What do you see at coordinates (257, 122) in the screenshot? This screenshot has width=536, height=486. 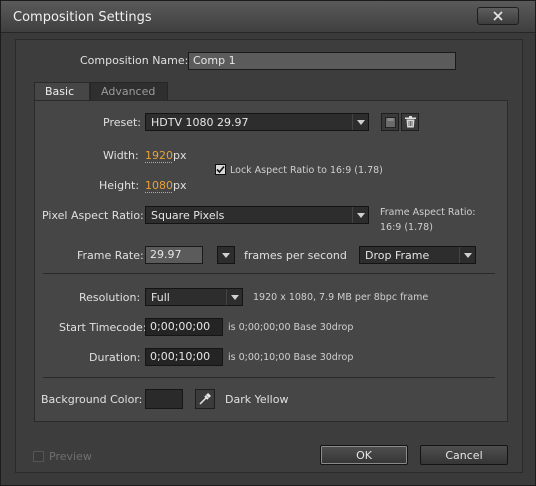 I see `preset-dropdown: HDTV 1080 29.97` at bounding box center [257, 122].